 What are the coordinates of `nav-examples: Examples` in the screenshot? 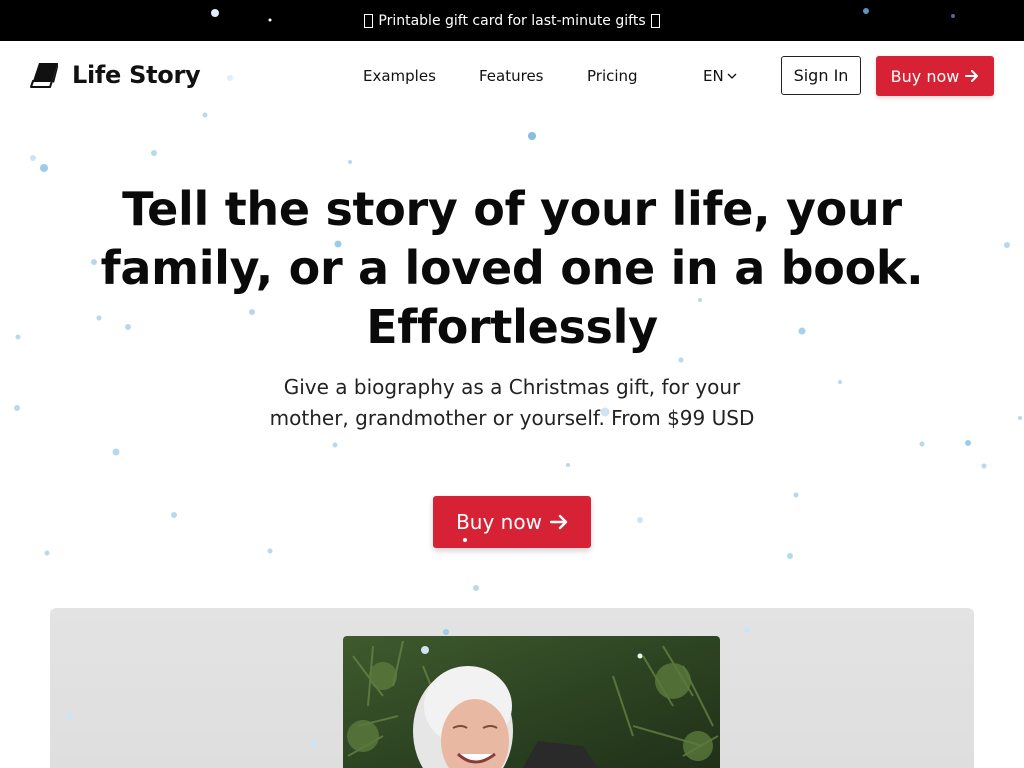 It's located at (399, 76).